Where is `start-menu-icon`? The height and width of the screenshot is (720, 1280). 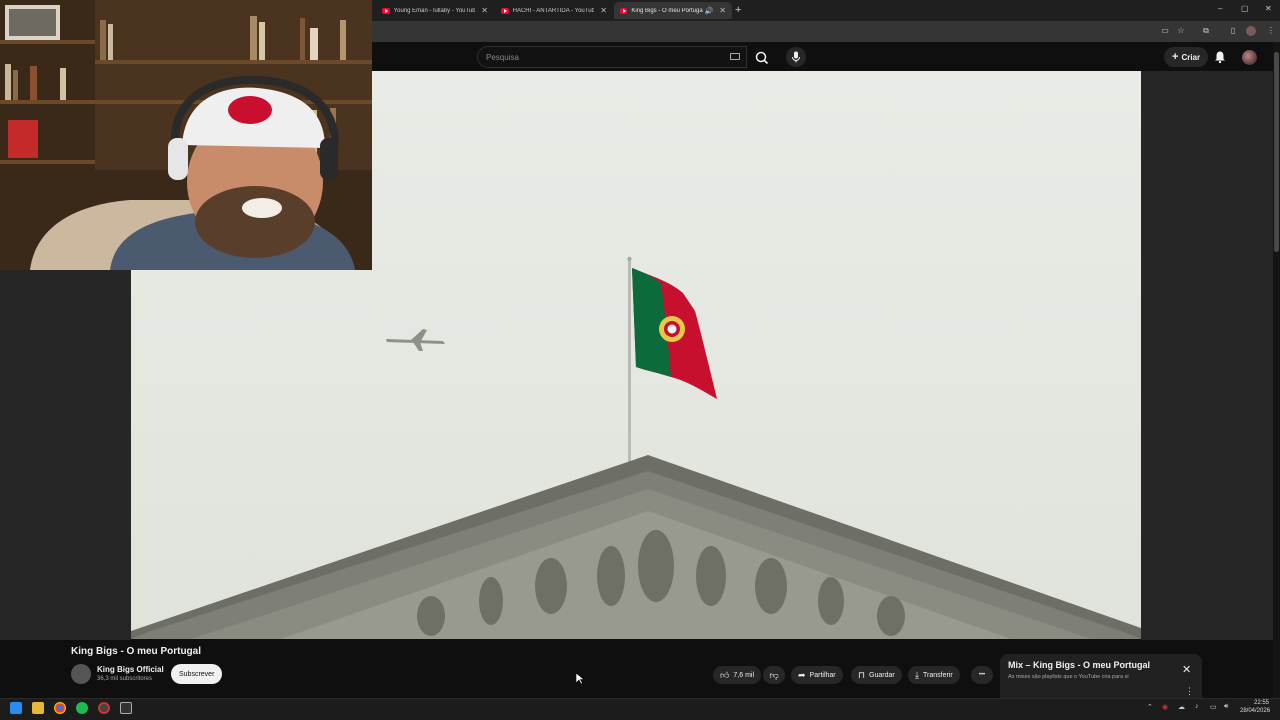
start-menu-icon is located at coordinates (16, 708).